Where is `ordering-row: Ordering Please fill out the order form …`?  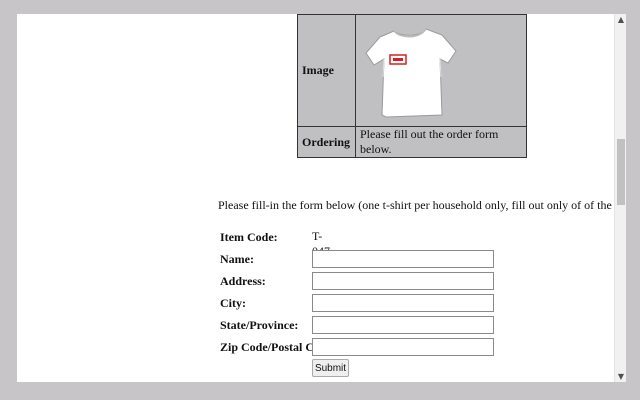
ordering-row: Ordering Please fill out the order form … is located at coordinates (412, 142).